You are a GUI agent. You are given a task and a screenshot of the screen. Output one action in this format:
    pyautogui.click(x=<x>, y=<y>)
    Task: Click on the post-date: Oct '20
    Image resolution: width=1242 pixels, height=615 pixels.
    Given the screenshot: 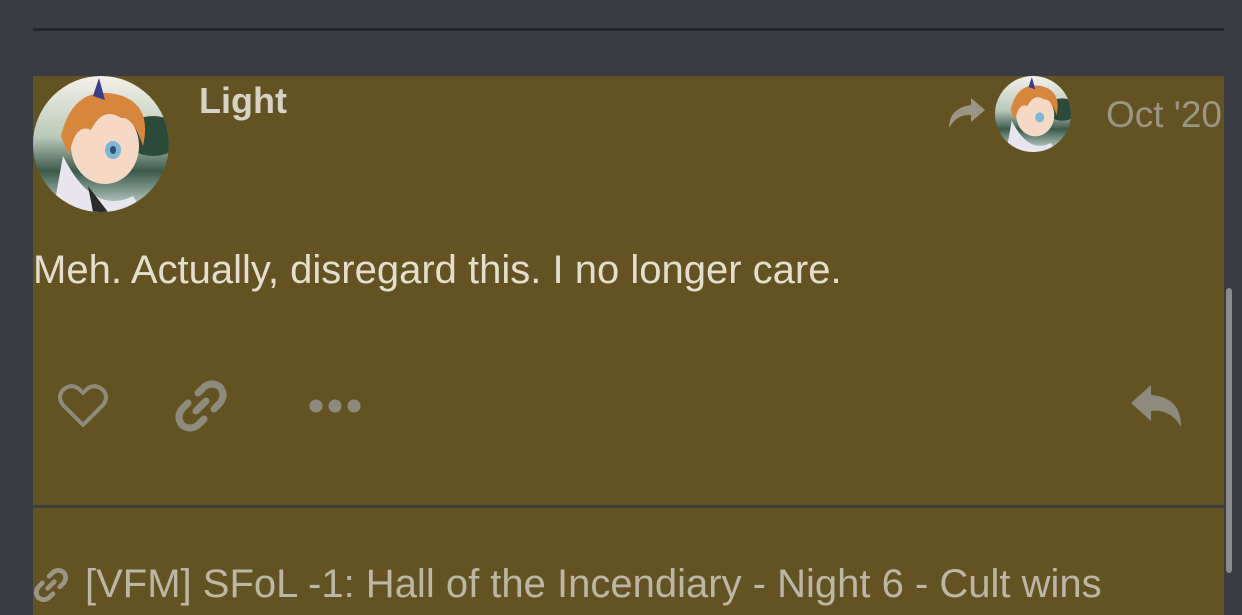 What is the action you would take?
    pyautogui.click(x=1164, y=115)
    